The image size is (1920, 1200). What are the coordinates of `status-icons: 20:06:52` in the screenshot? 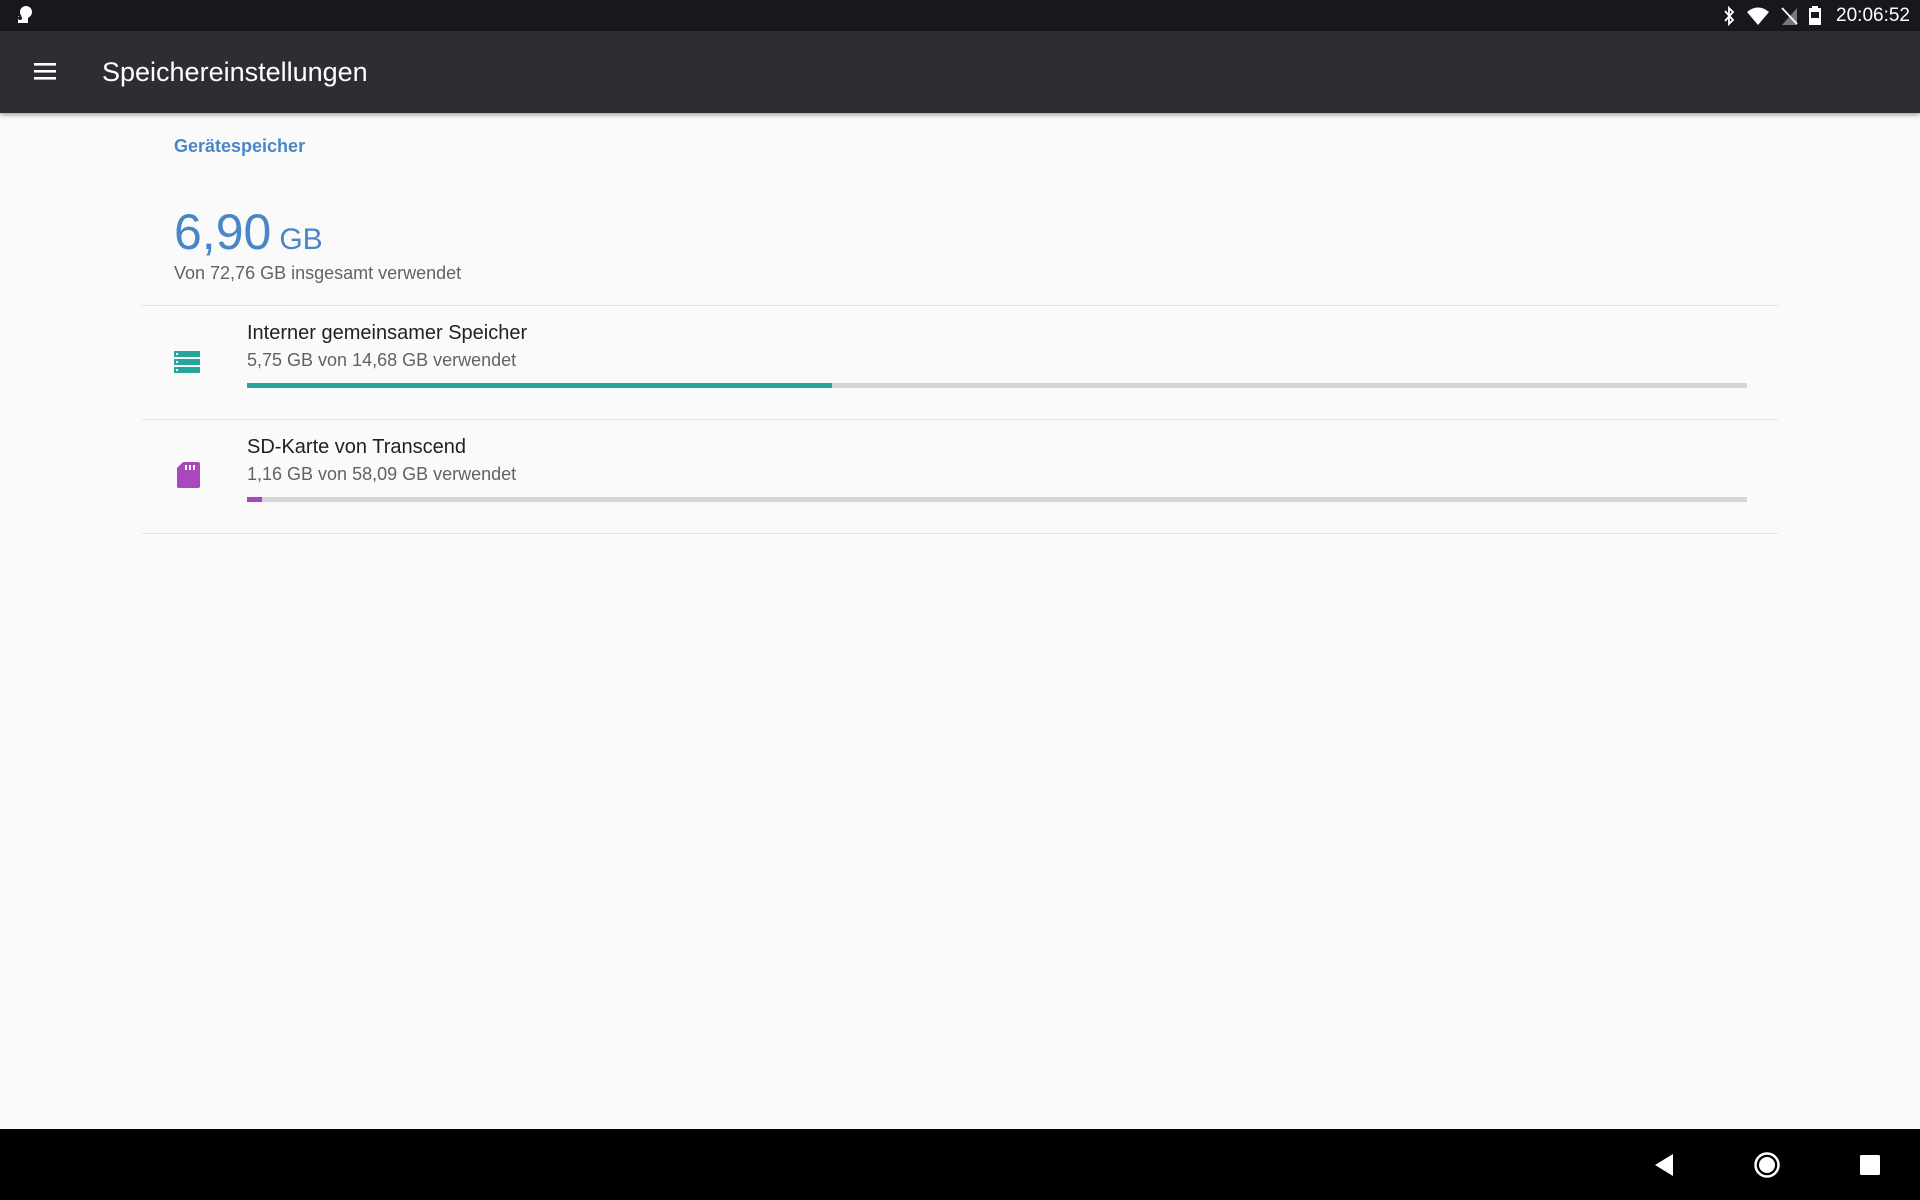 It's located at (1816, 15).